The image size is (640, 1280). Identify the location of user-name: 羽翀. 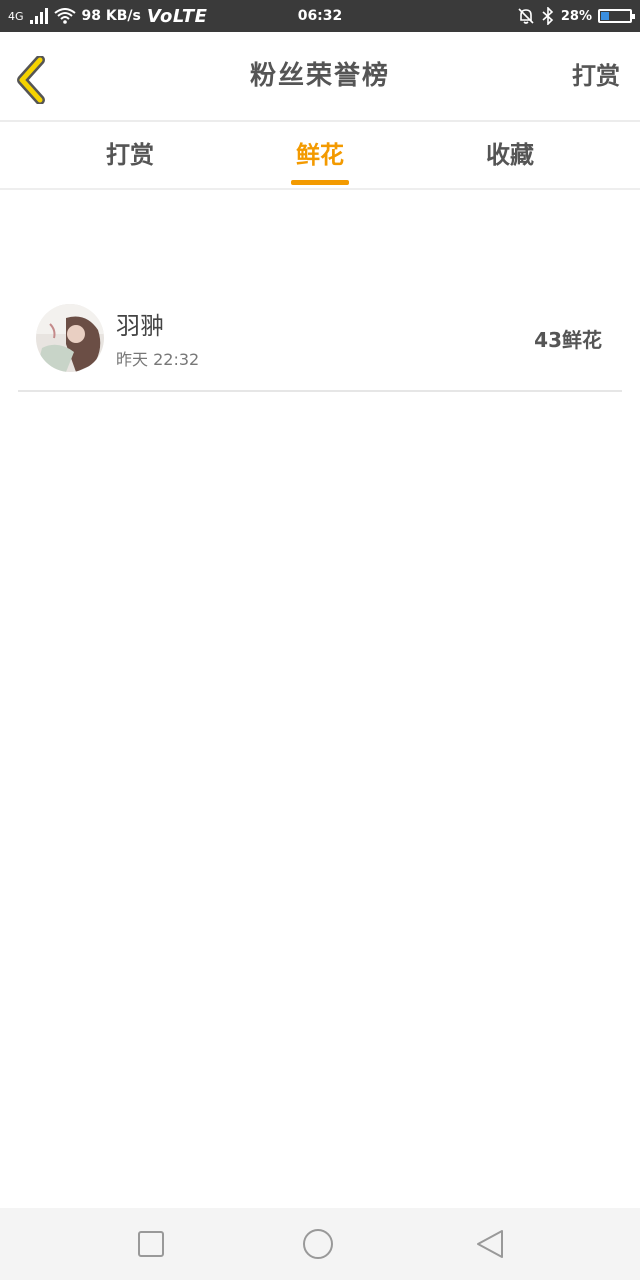
(140, 326).